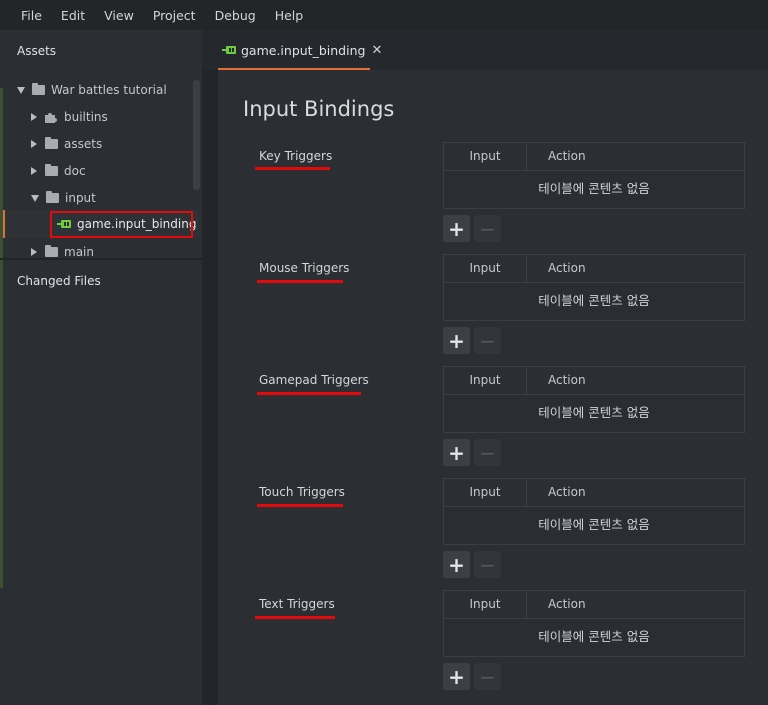  I want to click on tree-scrollbar, so click(196, 135).